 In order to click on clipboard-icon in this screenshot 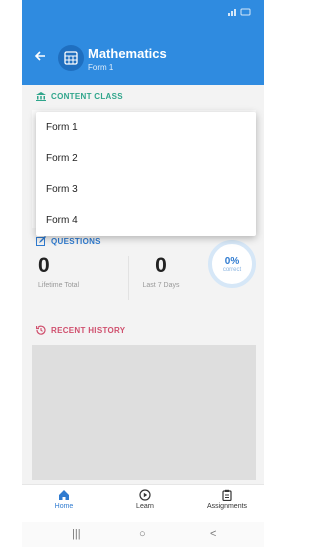, I will do `click(227, 495)`.